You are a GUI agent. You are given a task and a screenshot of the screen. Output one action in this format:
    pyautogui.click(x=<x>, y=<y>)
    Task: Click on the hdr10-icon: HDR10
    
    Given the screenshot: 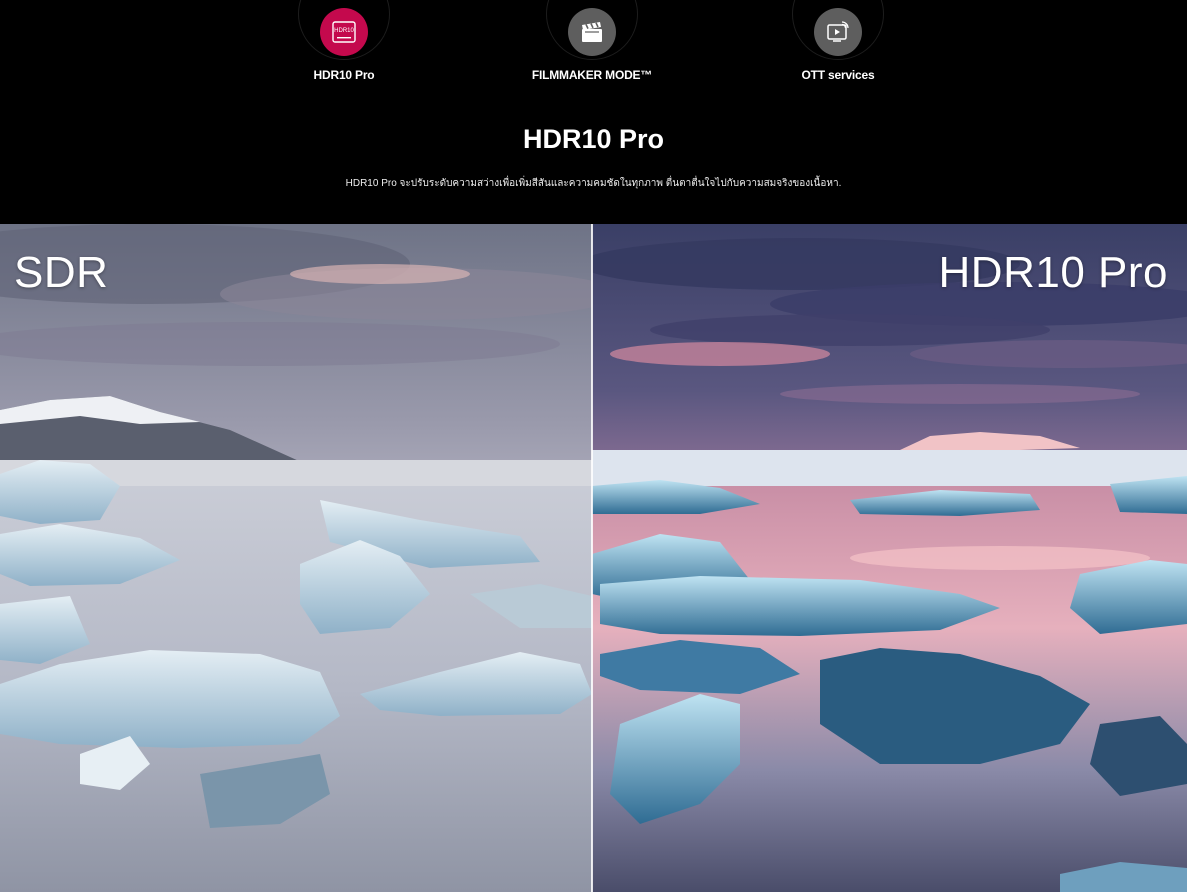 What is the action you would take?
    pyautogui.click(x=344, y=32)
    